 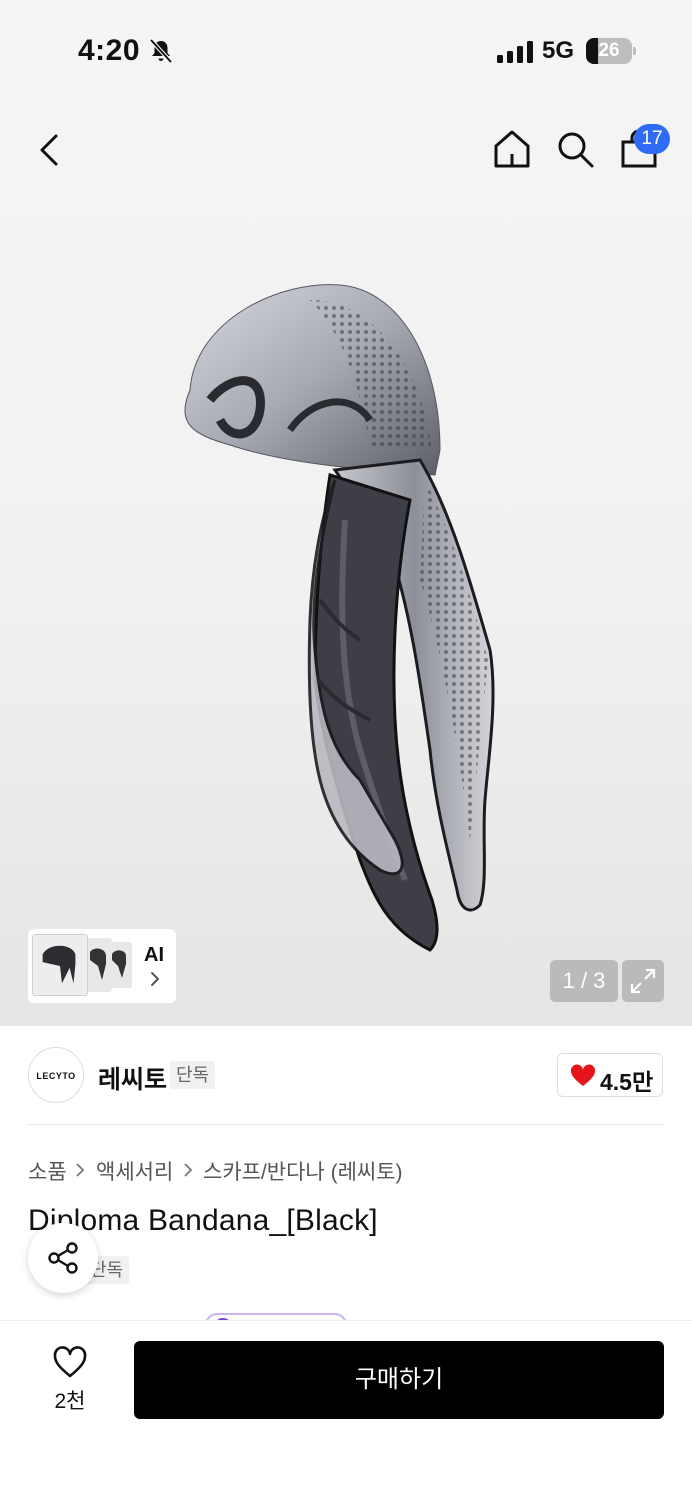 What do you see at coordinates (154, 955) in the screenshot?
I see `ai-label: AI` at bounding box center [154, 955].